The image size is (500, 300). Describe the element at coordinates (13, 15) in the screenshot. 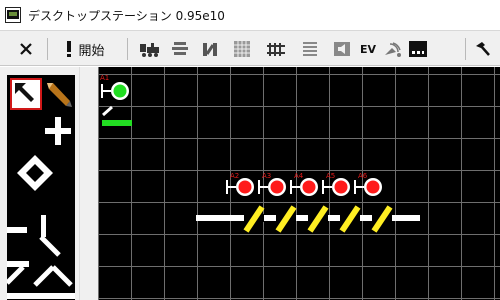

I see `app-icon` at that location.